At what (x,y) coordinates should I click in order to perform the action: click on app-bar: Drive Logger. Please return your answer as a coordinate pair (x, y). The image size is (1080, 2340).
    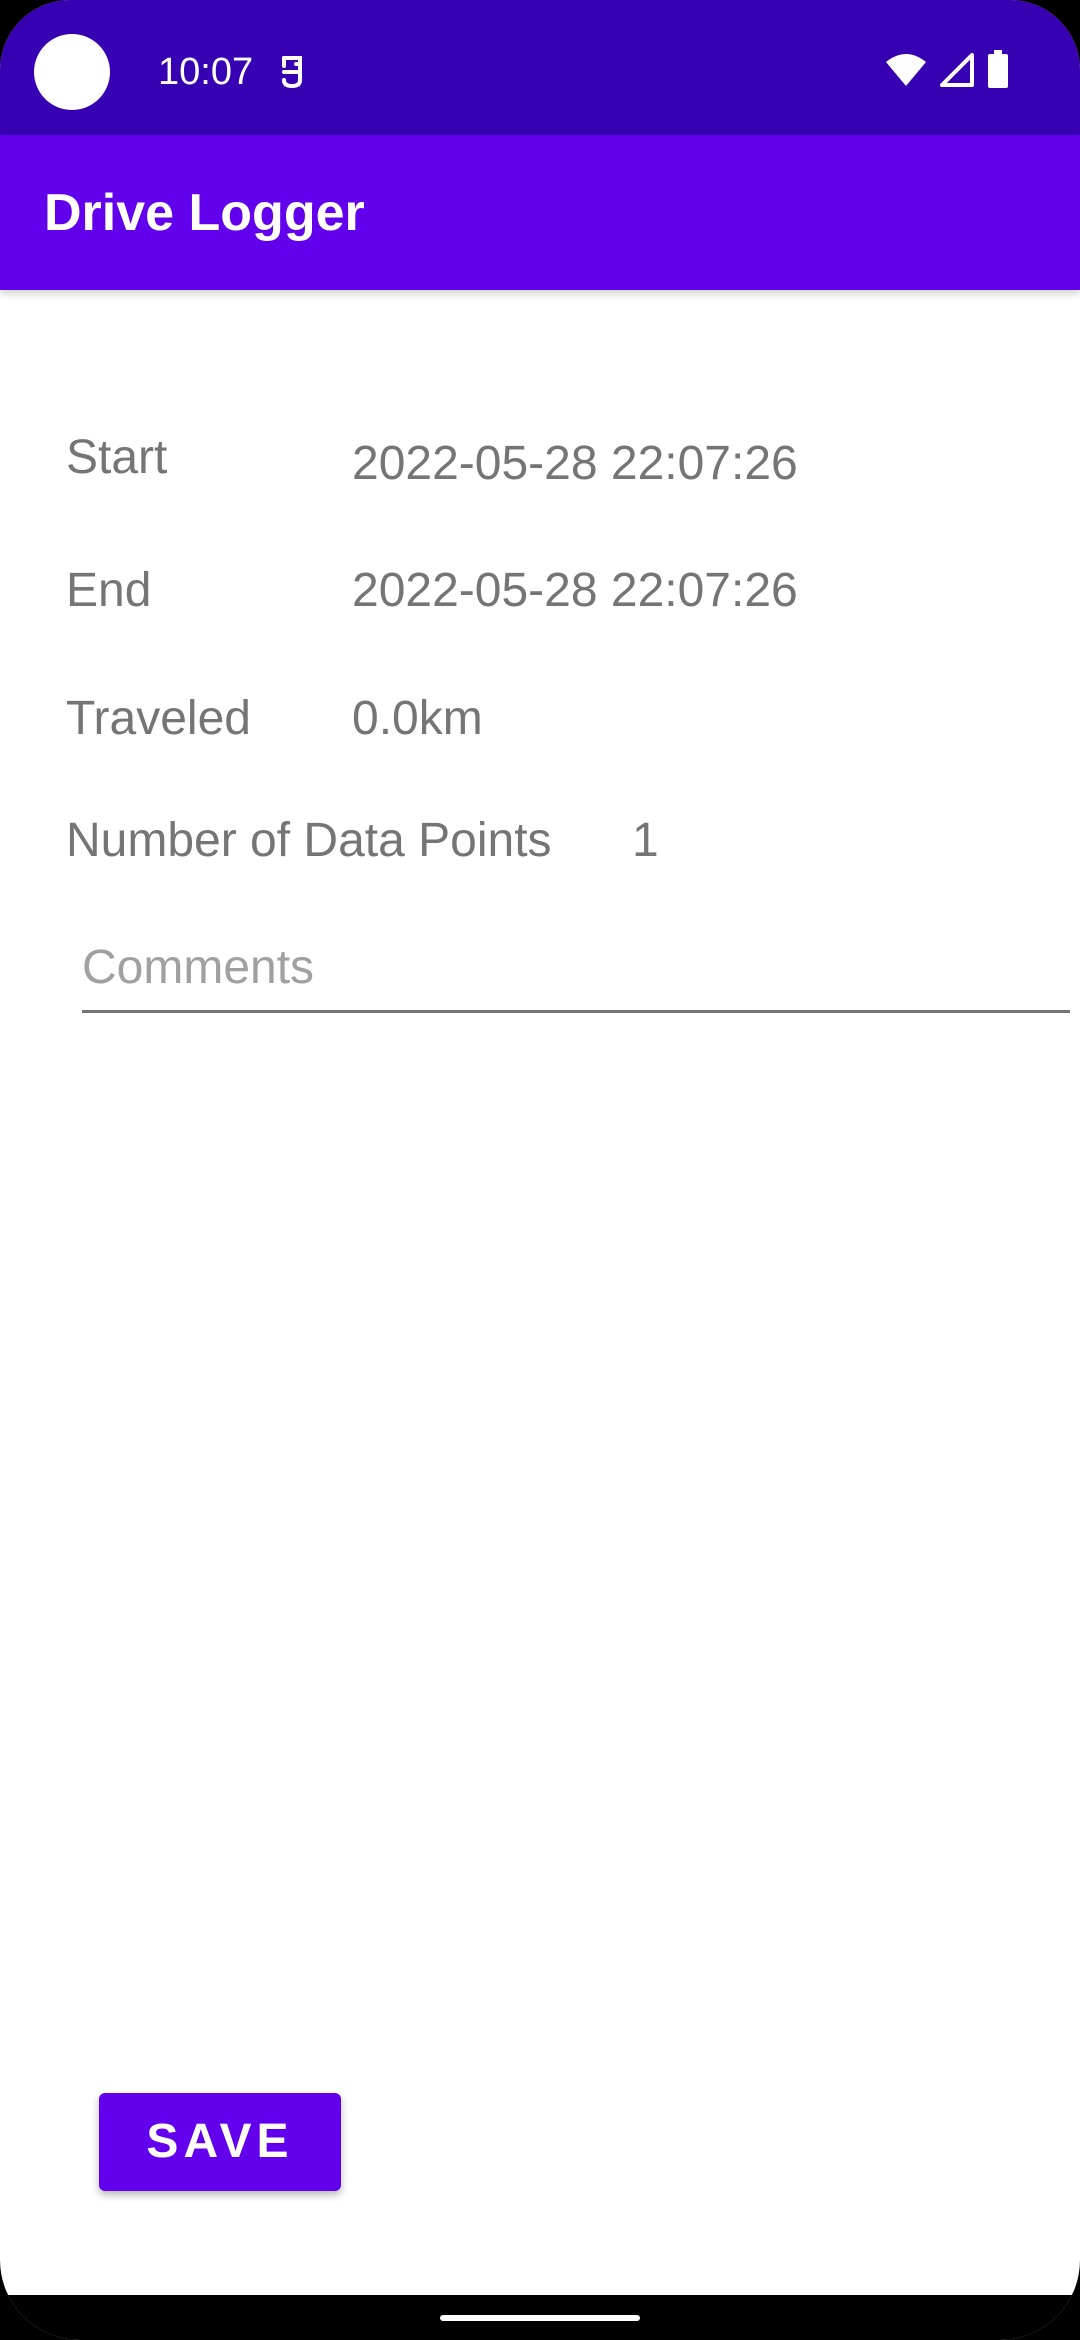
    Looking at the image, I should click on (540, 212).